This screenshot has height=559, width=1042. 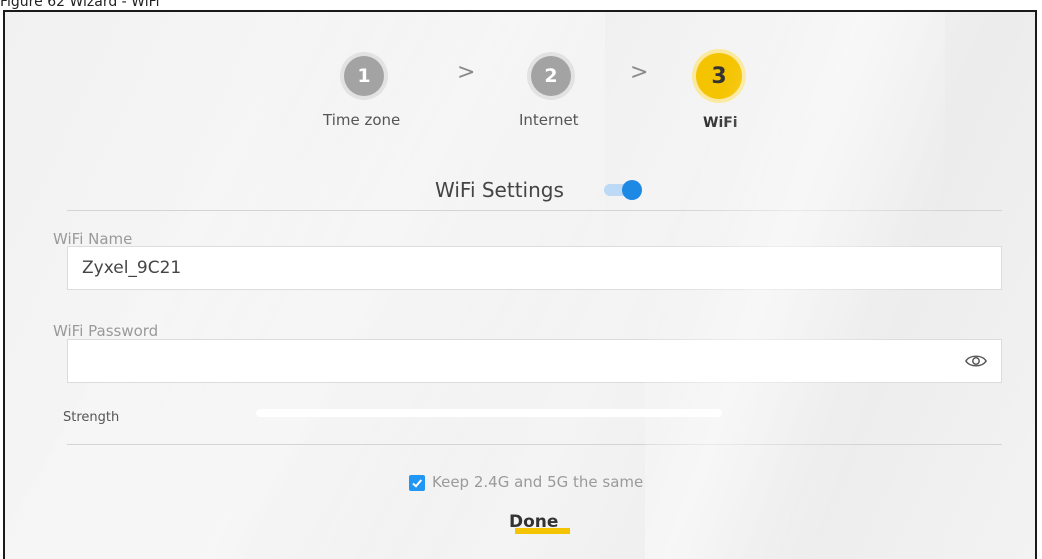 I want to click on section-divider-bottom, so click(x=534, y=444).